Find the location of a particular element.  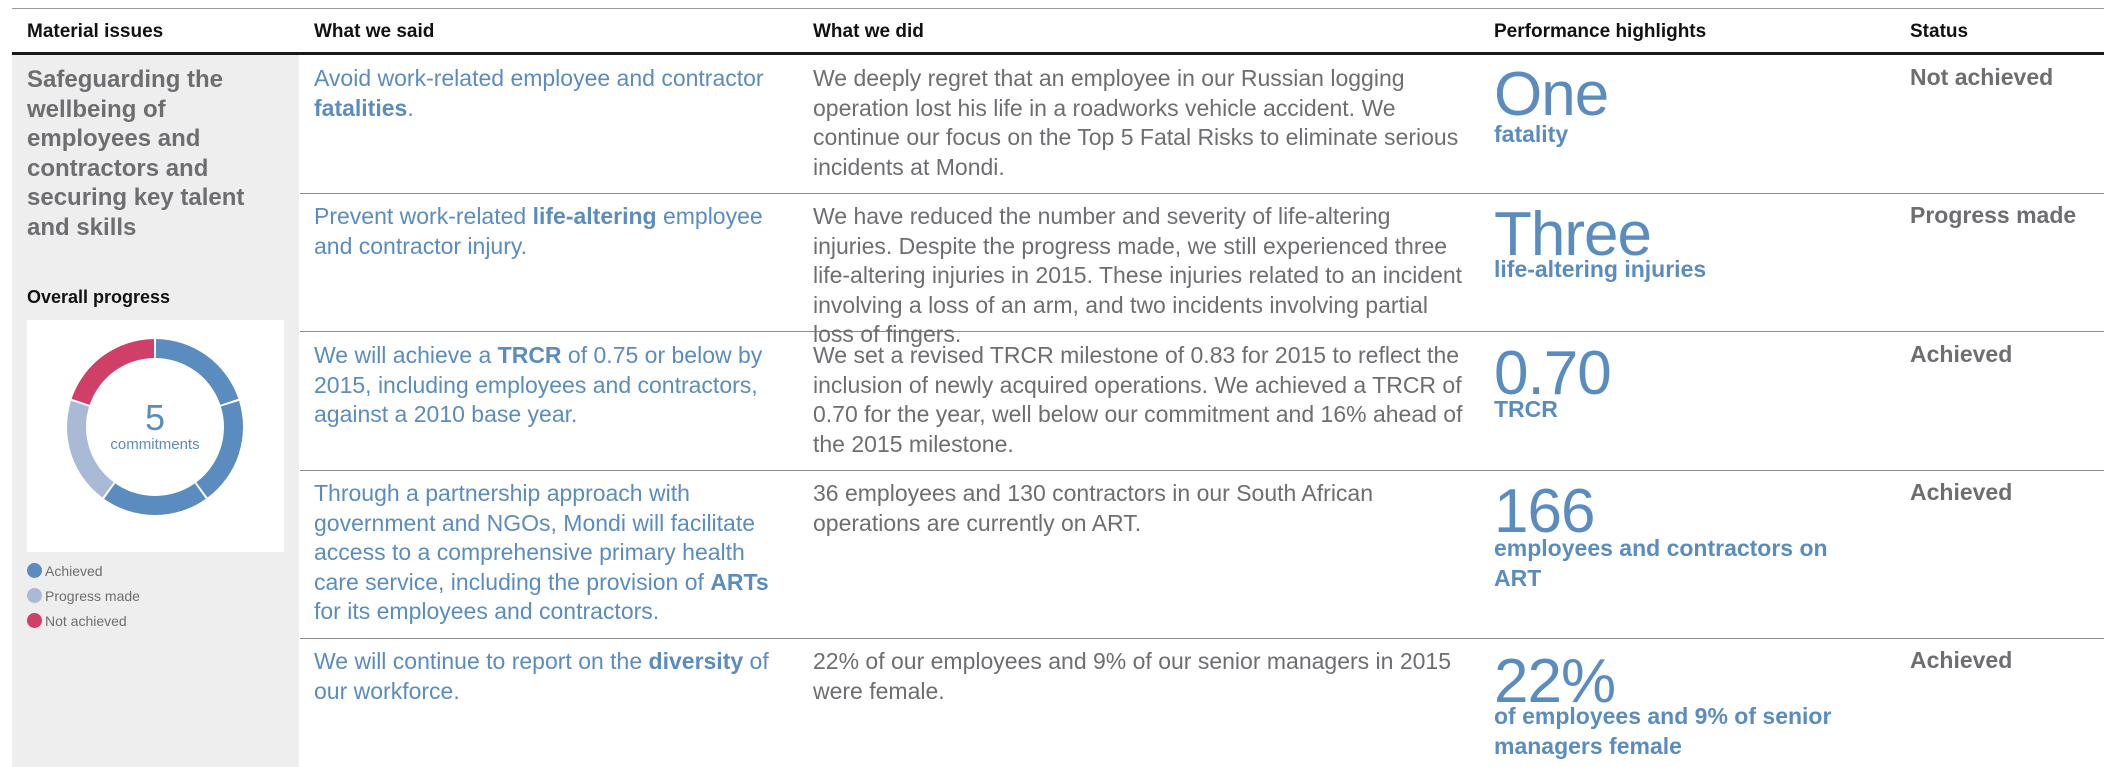

legend-achieved-label: Achieved is located at coordinates (74, 570).